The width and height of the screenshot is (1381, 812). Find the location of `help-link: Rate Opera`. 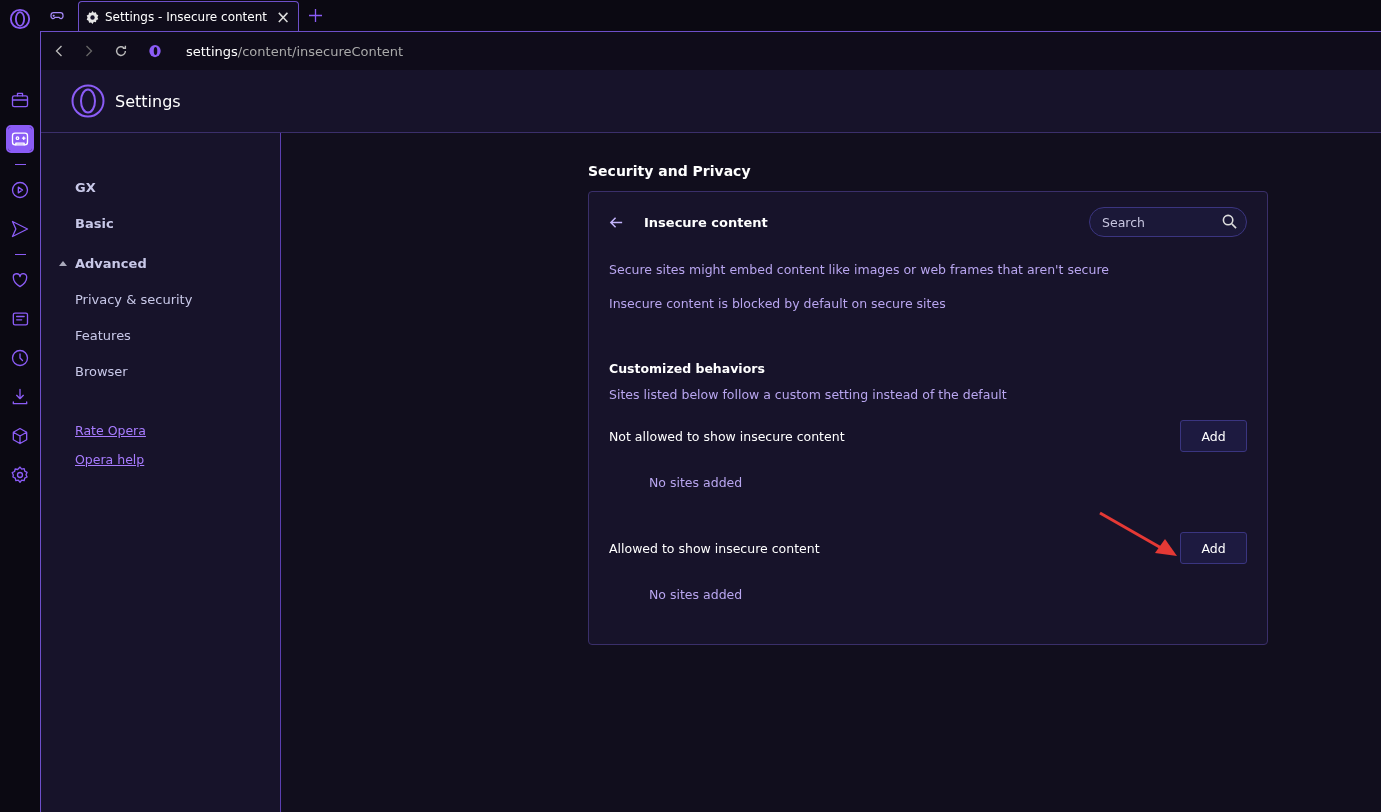

help-link: Rate Opera is located at coordinates (110, 430).